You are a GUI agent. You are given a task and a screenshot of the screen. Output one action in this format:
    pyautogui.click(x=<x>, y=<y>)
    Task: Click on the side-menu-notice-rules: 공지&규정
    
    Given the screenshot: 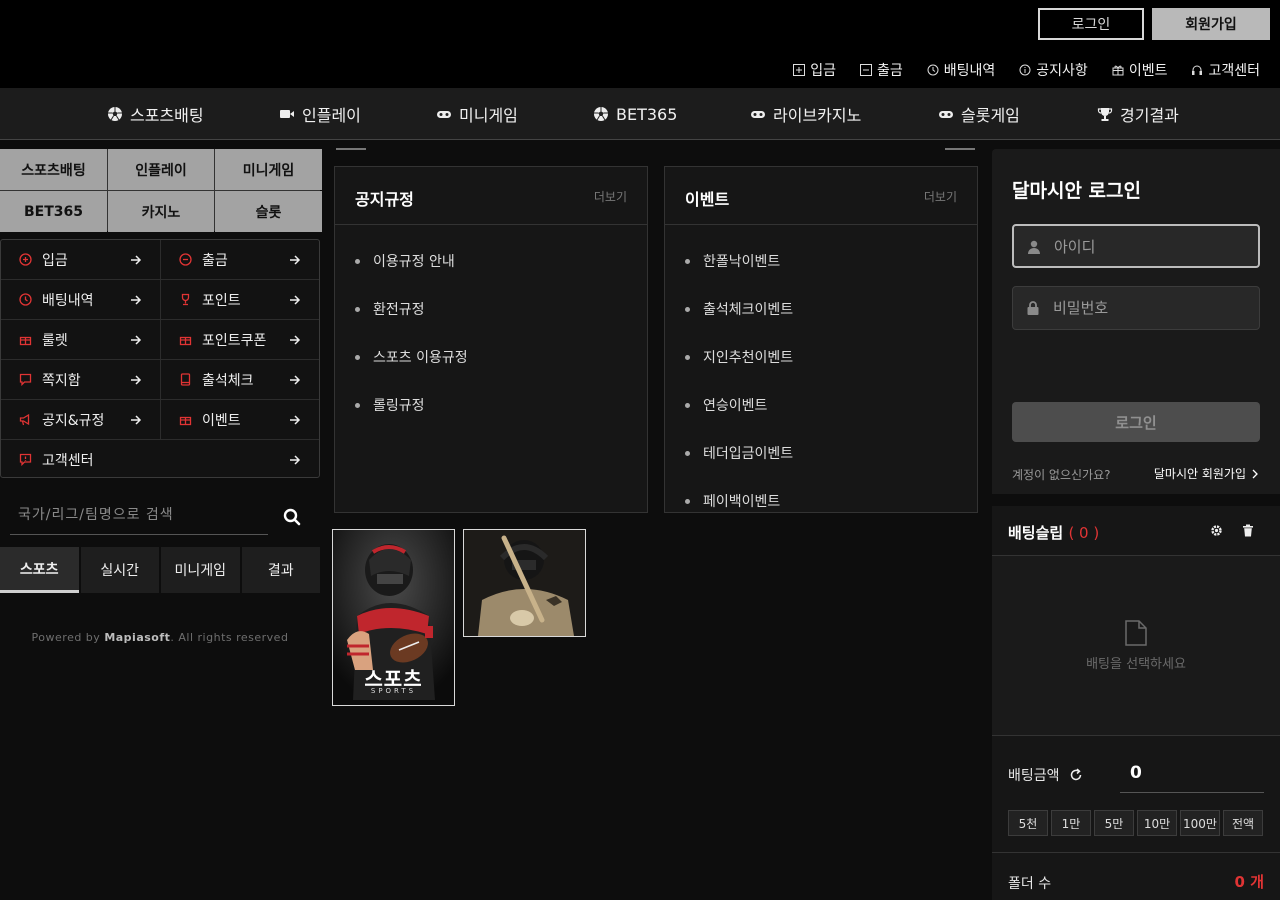 What is the action you would take?
    pyautogui.click(x=81, y=419)
    